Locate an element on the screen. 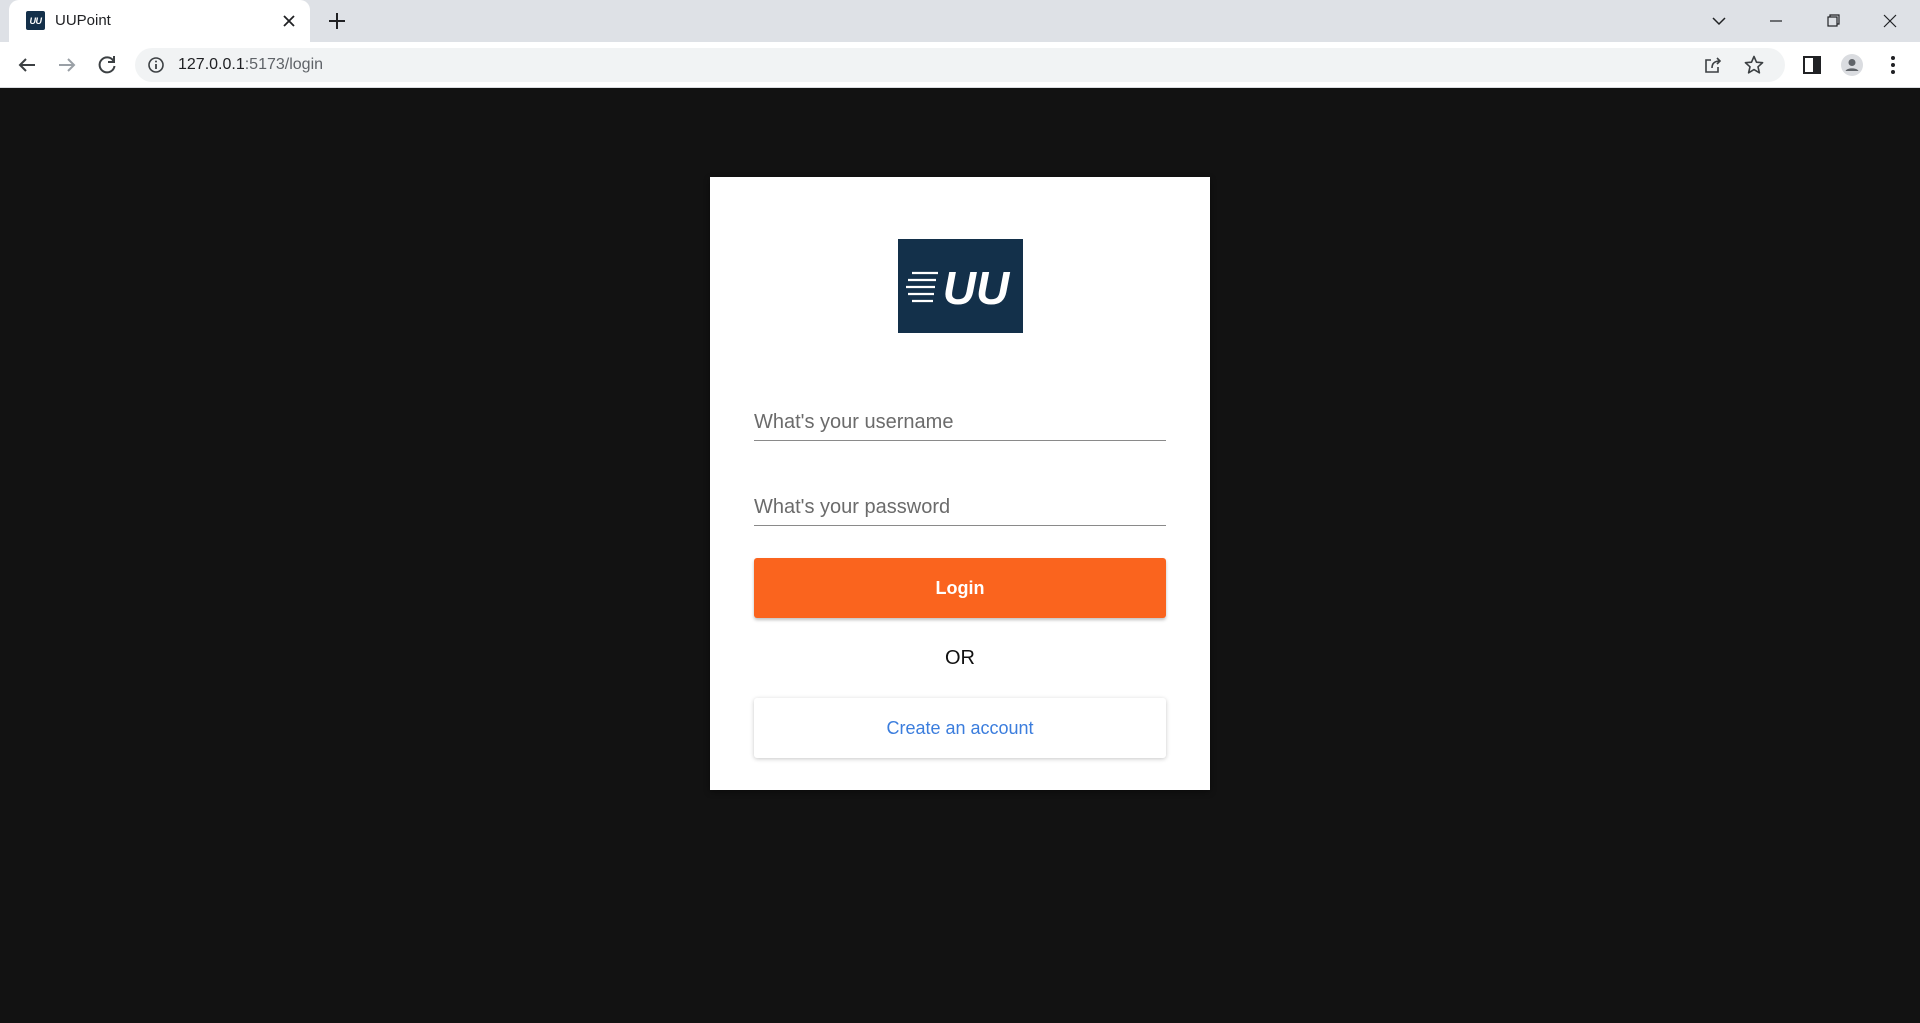 This screenshot has height=1023, width=1920. star-icon is located at coordinates (1754, 65).